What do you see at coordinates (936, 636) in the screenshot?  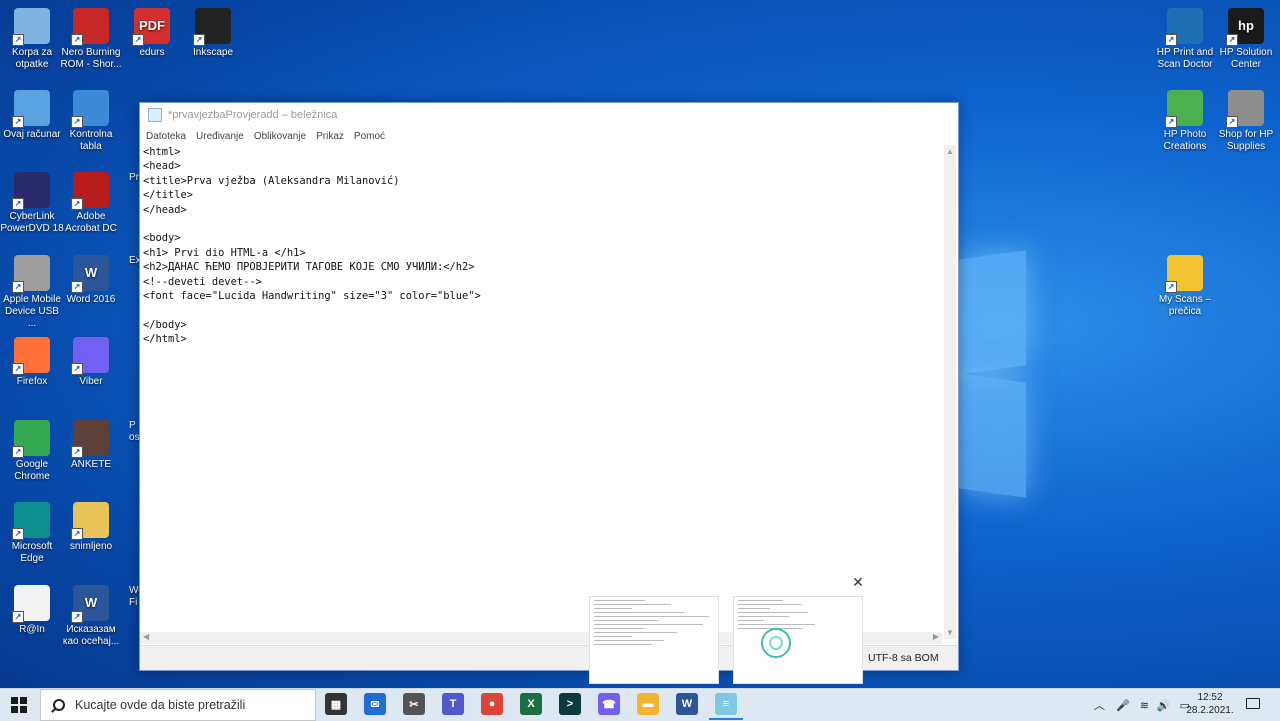 I see `scroll-right-icon: ▶` at bounding box center [936, 636].